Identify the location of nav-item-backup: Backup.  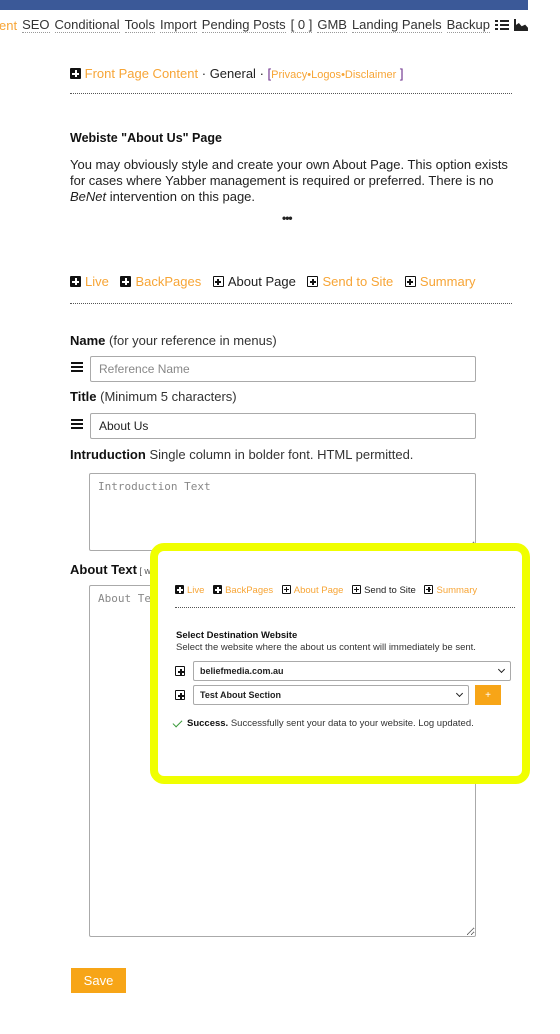
(468, 25).